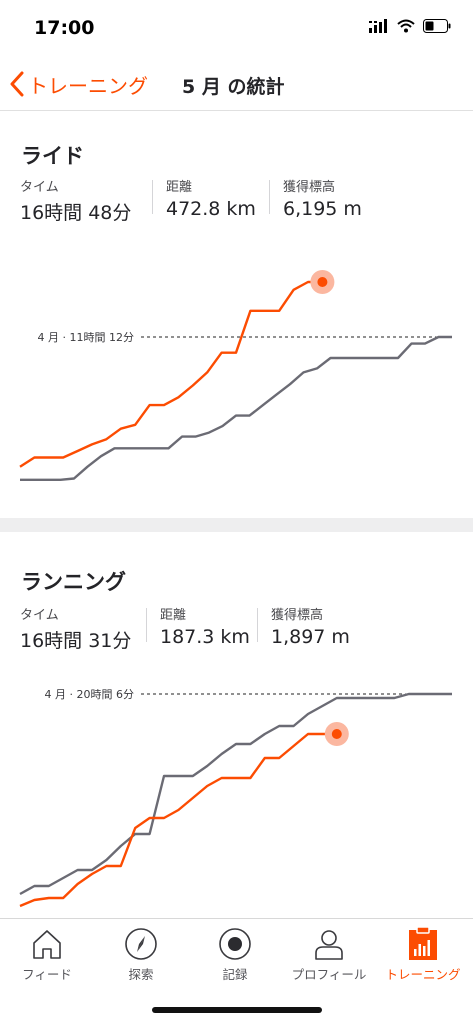 The width and height of the screenshot is (473, 1024). Describe the element at coordinates (336, 734) in the screenshot. I see `run-current-point` at that location.